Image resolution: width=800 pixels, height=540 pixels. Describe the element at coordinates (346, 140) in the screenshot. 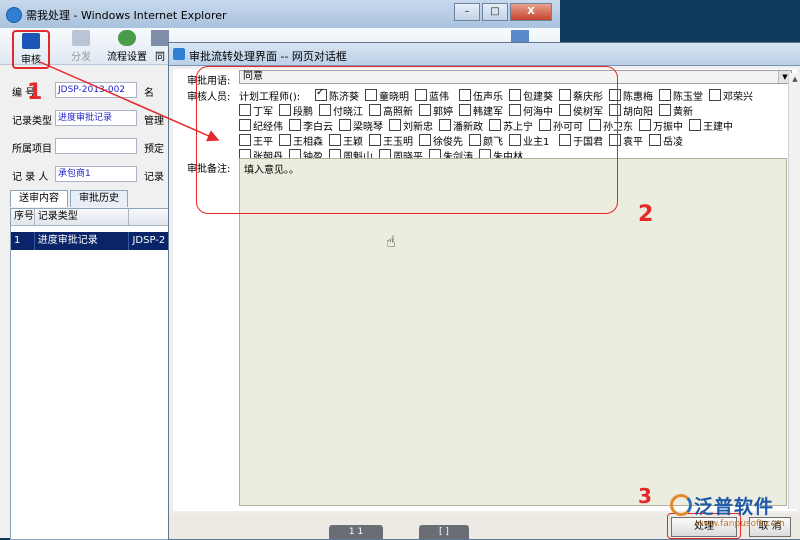

I see `reviewer-option: 王颖` at that location.